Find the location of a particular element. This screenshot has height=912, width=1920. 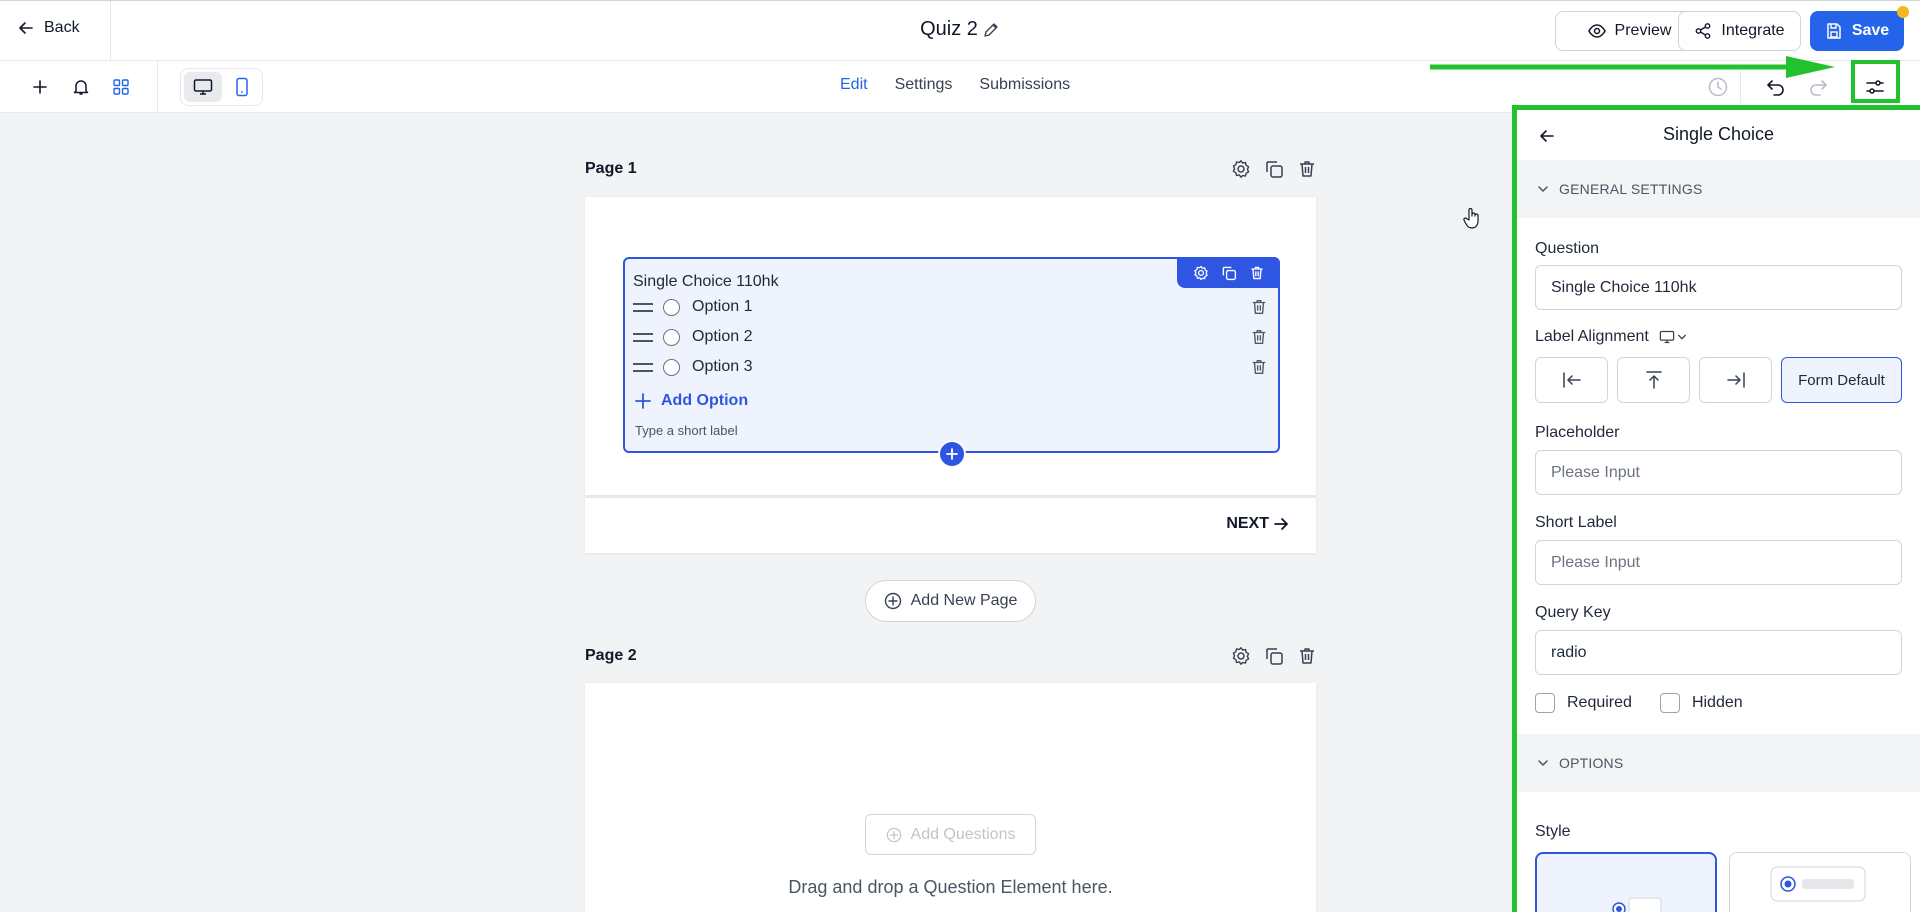

page-1-tools is located at coordinates (1274, 169).